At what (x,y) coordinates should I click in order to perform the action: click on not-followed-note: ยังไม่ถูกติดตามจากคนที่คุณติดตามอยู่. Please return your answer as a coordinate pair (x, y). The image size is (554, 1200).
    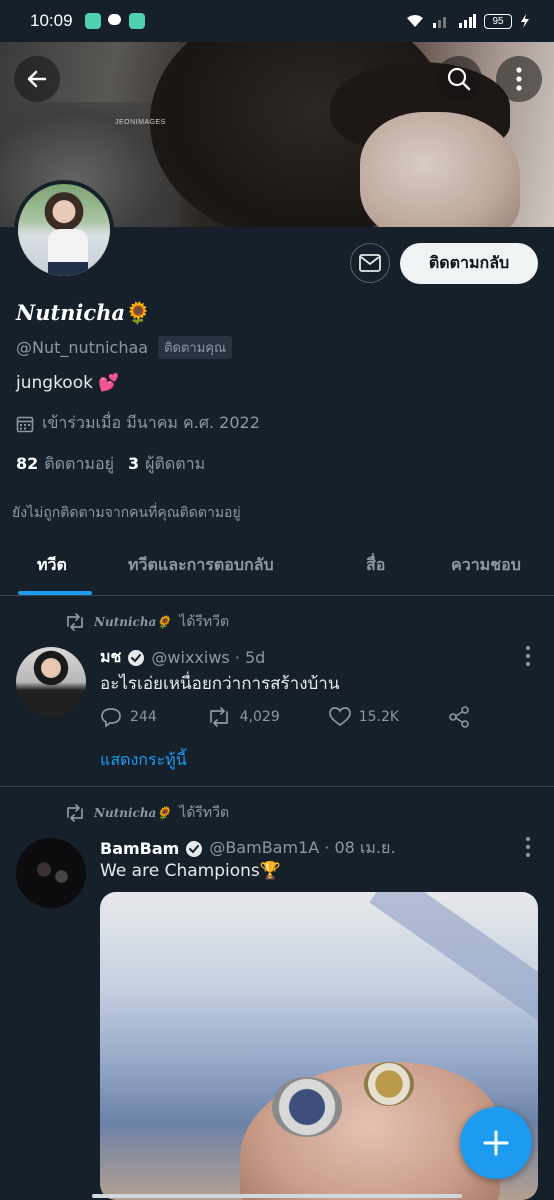
    Looking at the image, I should click on (126, 513).